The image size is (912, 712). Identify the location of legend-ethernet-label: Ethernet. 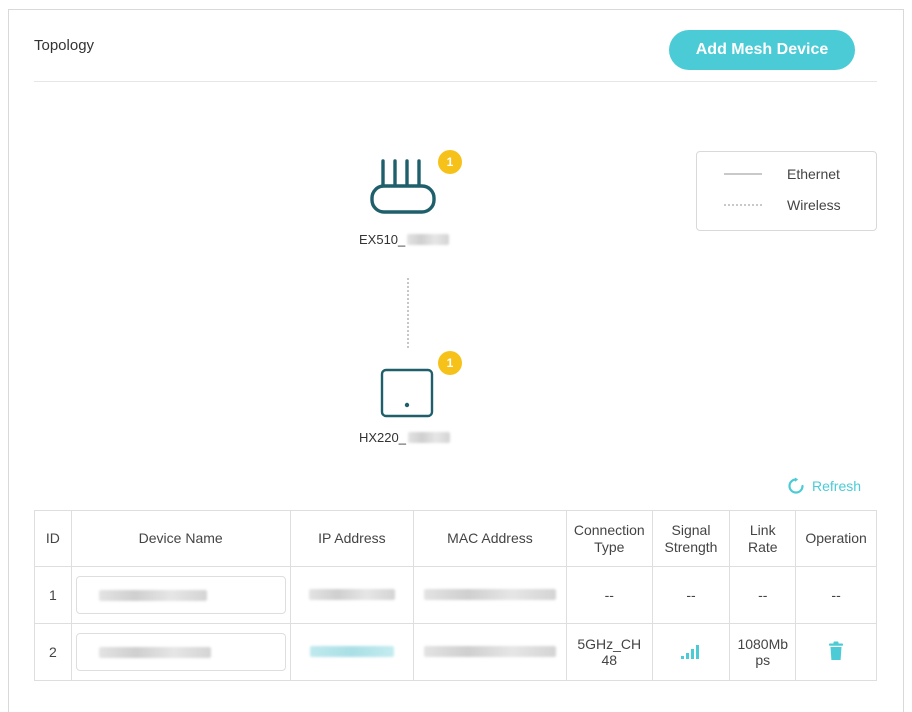
(813, 174).